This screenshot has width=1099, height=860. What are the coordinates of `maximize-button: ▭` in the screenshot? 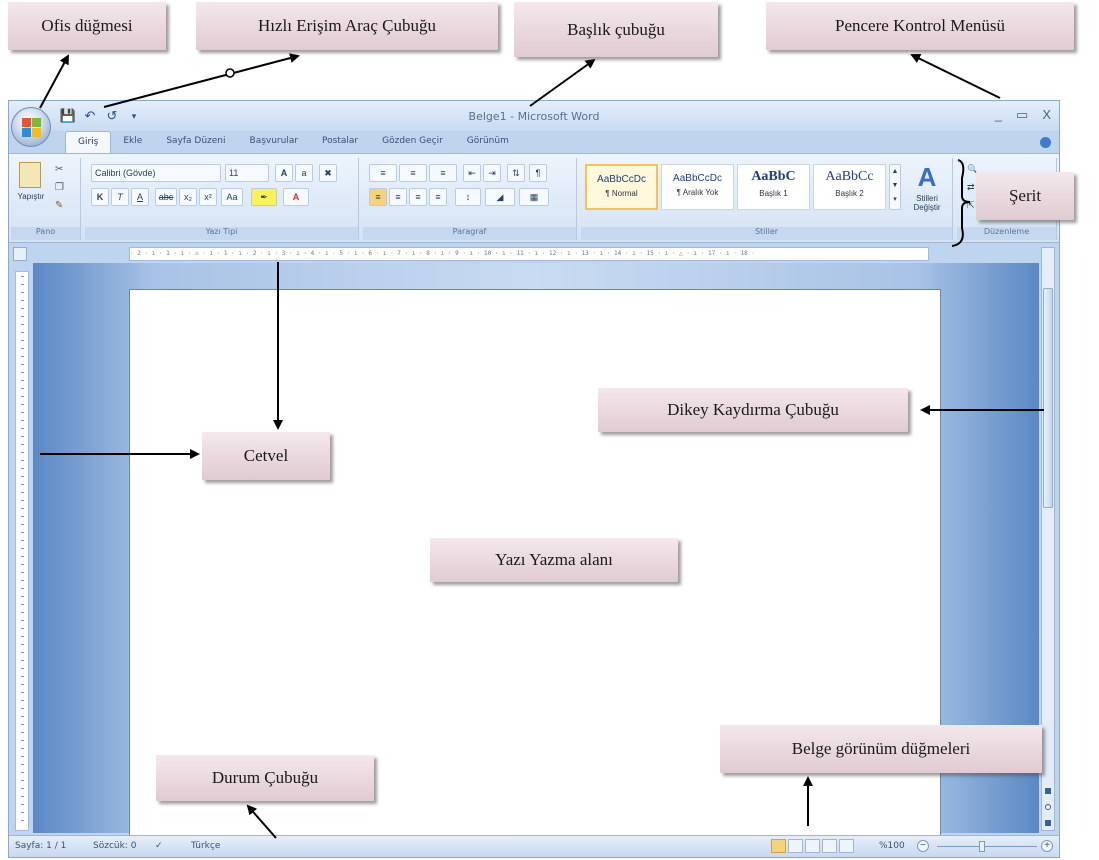 It's located at (1022, 115).